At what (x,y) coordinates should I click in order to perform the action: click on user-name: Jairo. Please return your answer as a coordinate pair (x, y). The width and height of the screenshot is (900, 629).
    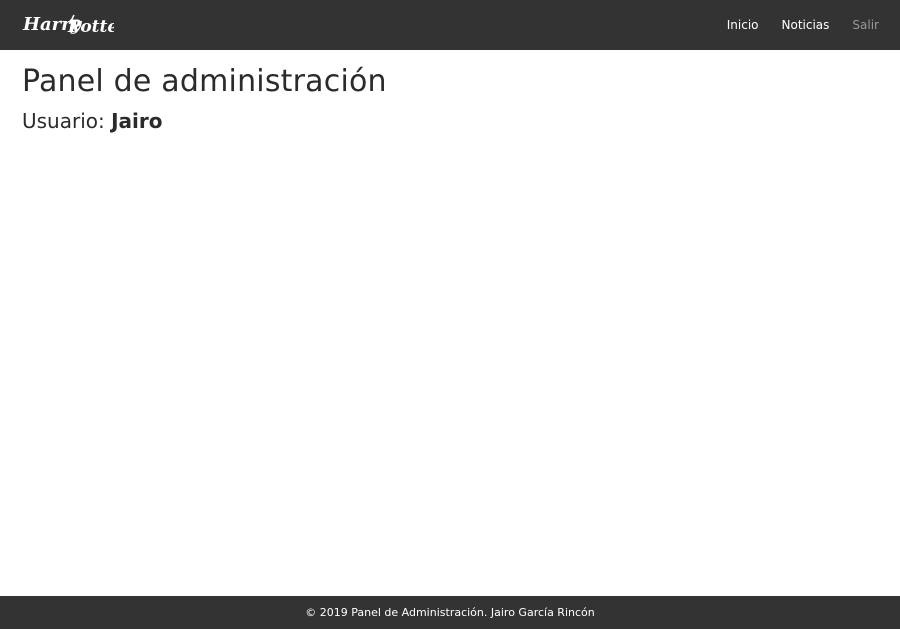
    Looking at the image, I should click on (137, 121).